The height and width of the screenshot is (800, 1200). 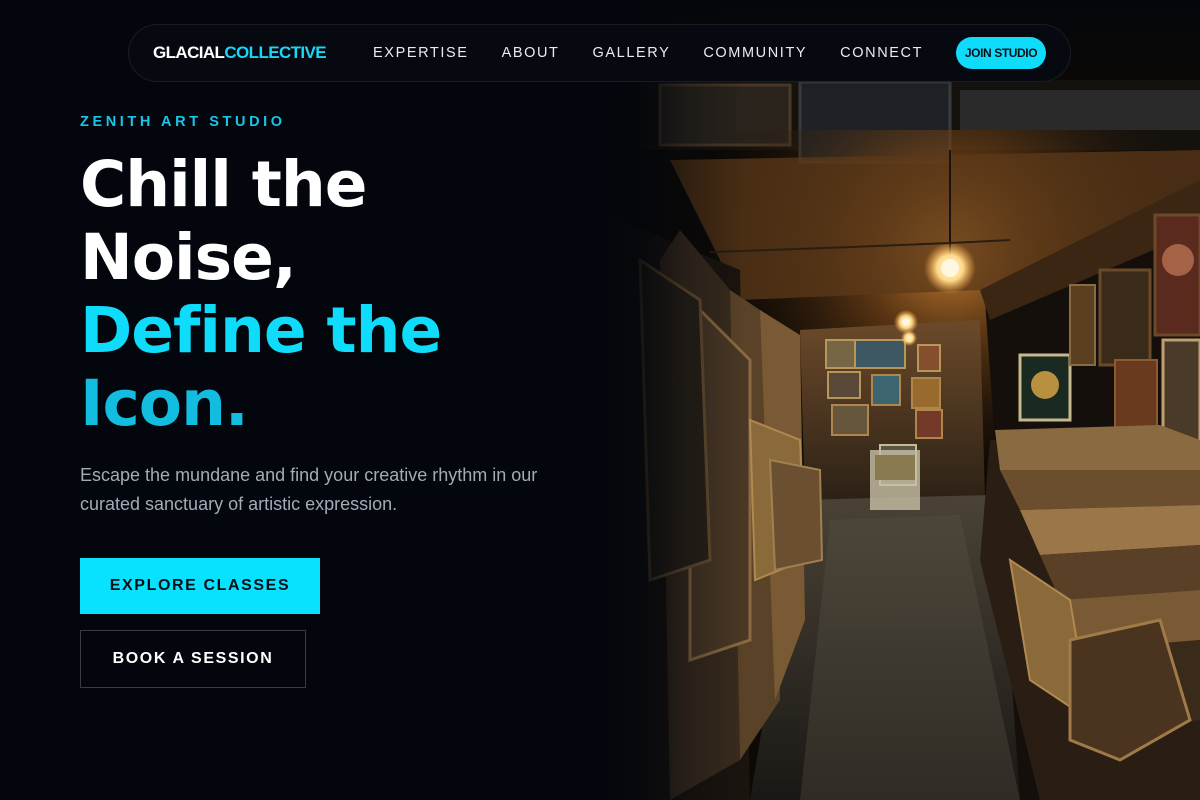 What do you see at coordinates (632, 53) in the screenshot?
I see `nav-link-gallery: GALLERY` at bounding box center [632, 53].